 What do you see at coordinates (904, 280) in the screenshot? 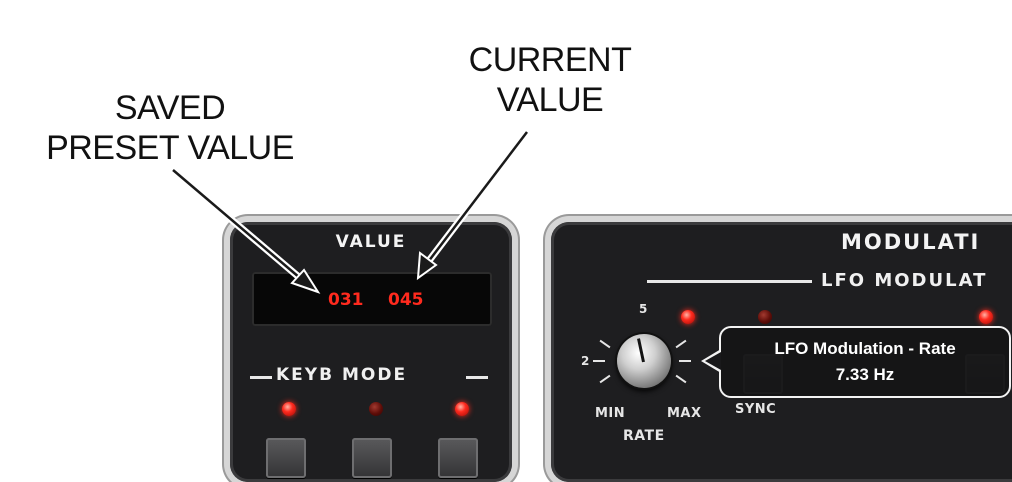
I see `lfo-modulation-label: LFO MODULAT` at bounding box center [904, 280].